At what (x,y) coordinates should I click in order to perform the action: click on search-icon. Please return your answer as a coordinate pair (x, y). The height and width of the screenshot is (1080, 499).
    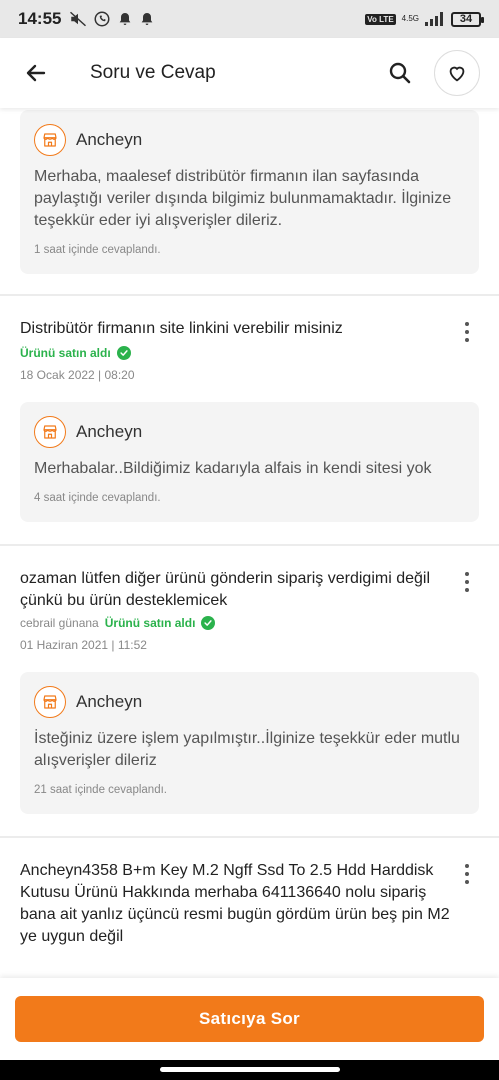
    Looking at the image, I should click on (400, 73).